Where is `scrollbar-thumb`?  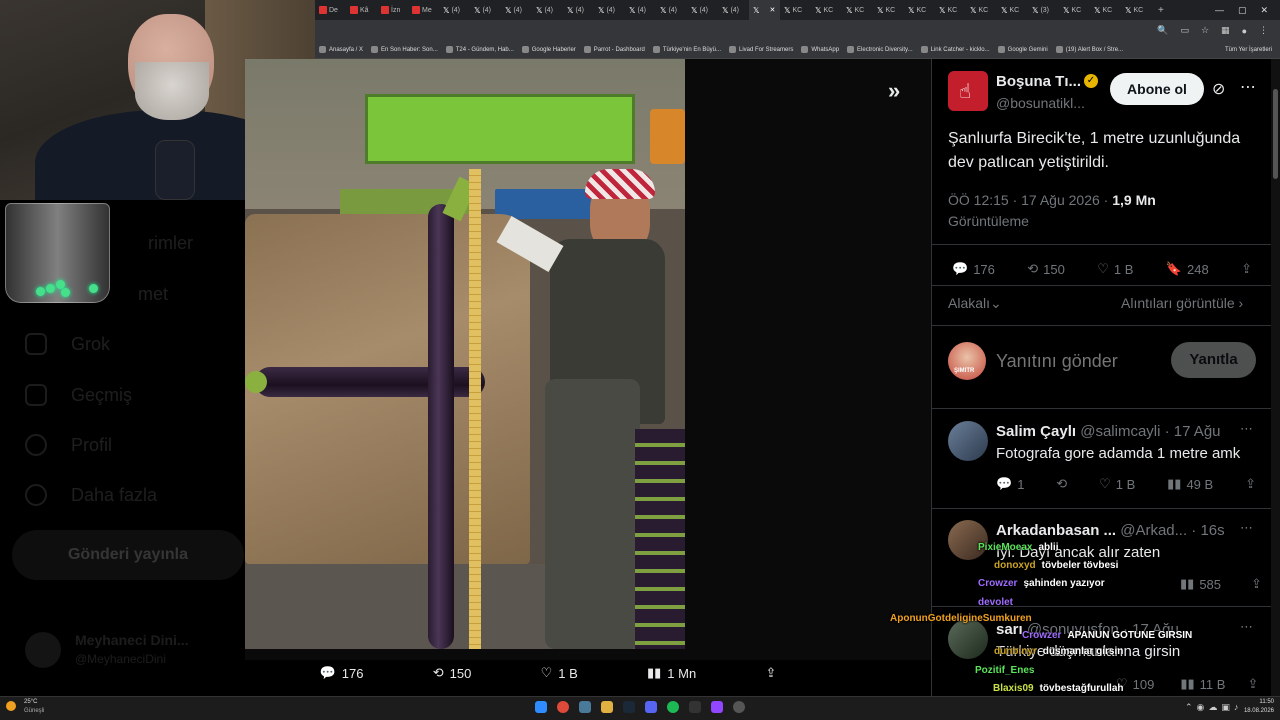 scrollbar-thumb is located at coordinates (1275, 134).